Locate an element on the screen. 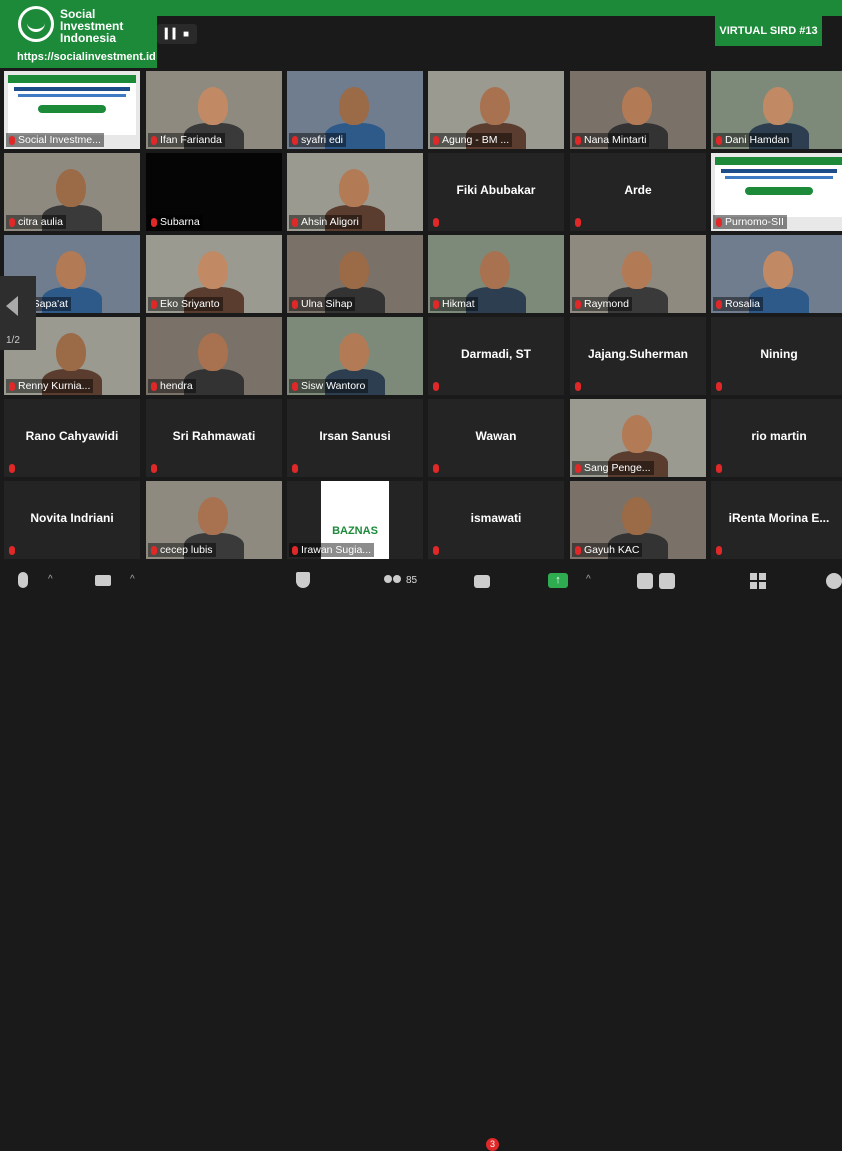  participants-icon is located at coordinates (393, 581).